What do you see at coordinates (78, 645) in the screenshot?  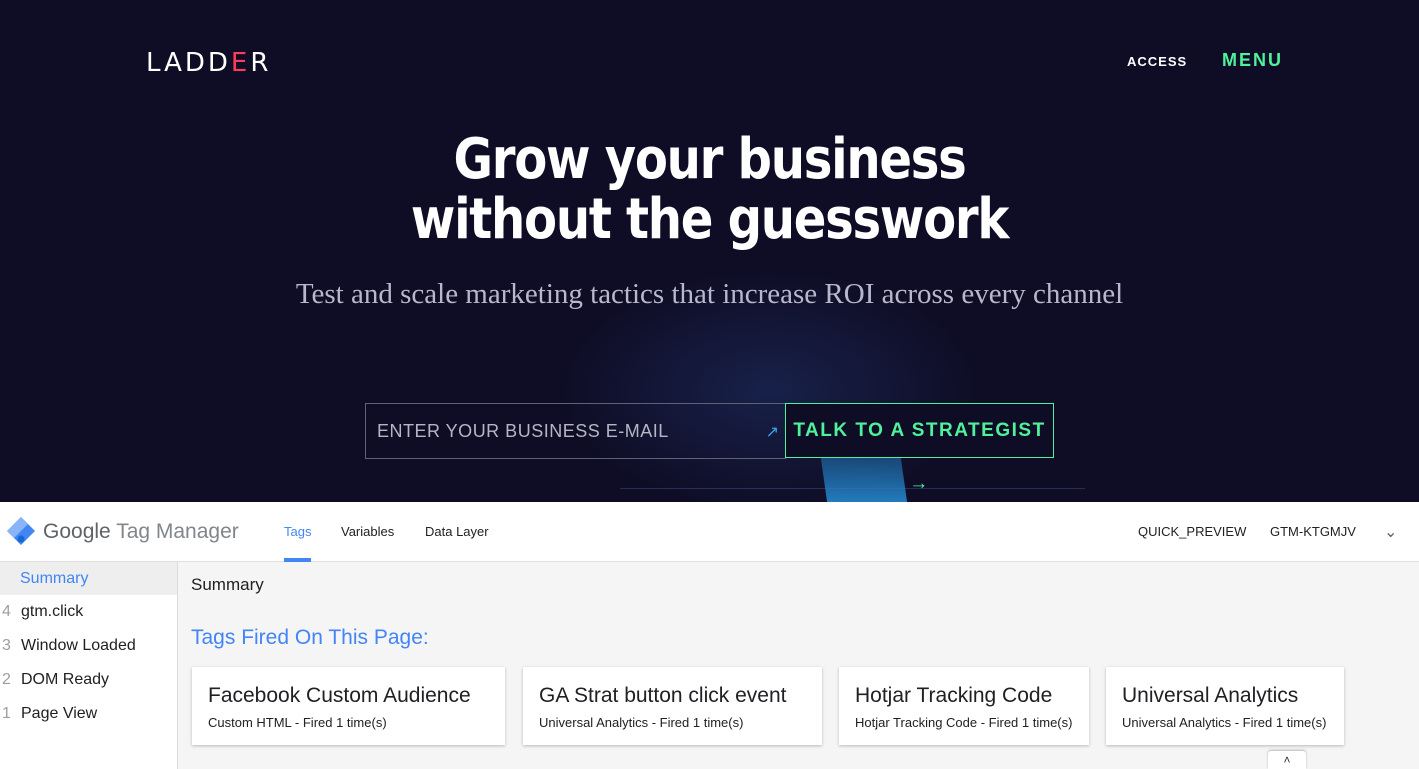 I see `event-label: Window Loaded` at bounding box center [78, 645].